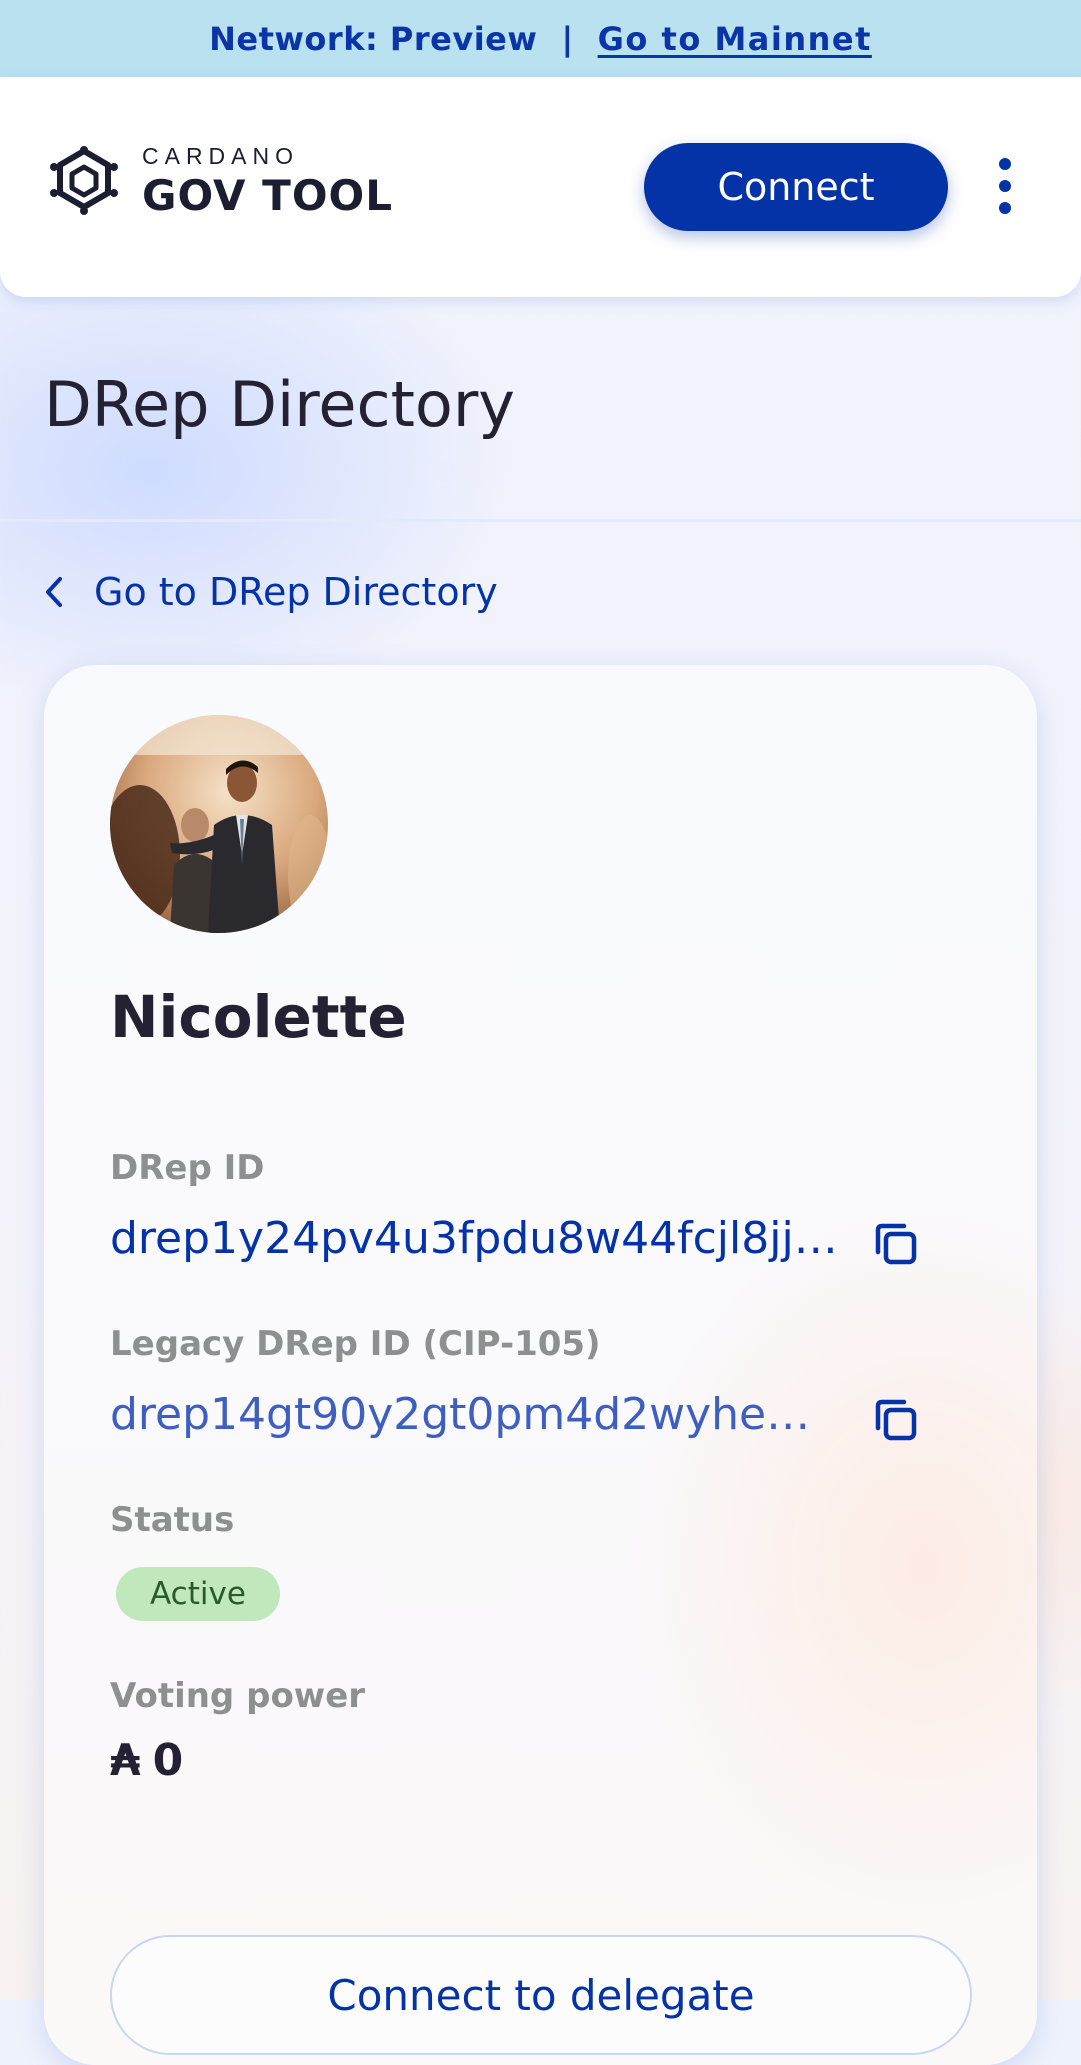  What do you see at coordinates (258, 1017) in the screenshot?
I see `drep-name: Nicolette` at bounding box center [258, 1017].